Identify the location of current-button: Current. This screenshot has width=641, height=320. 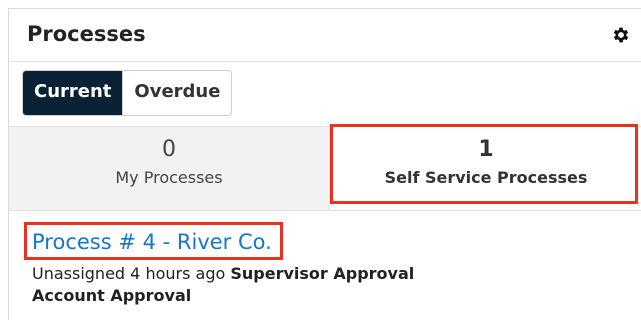
(73, 93).